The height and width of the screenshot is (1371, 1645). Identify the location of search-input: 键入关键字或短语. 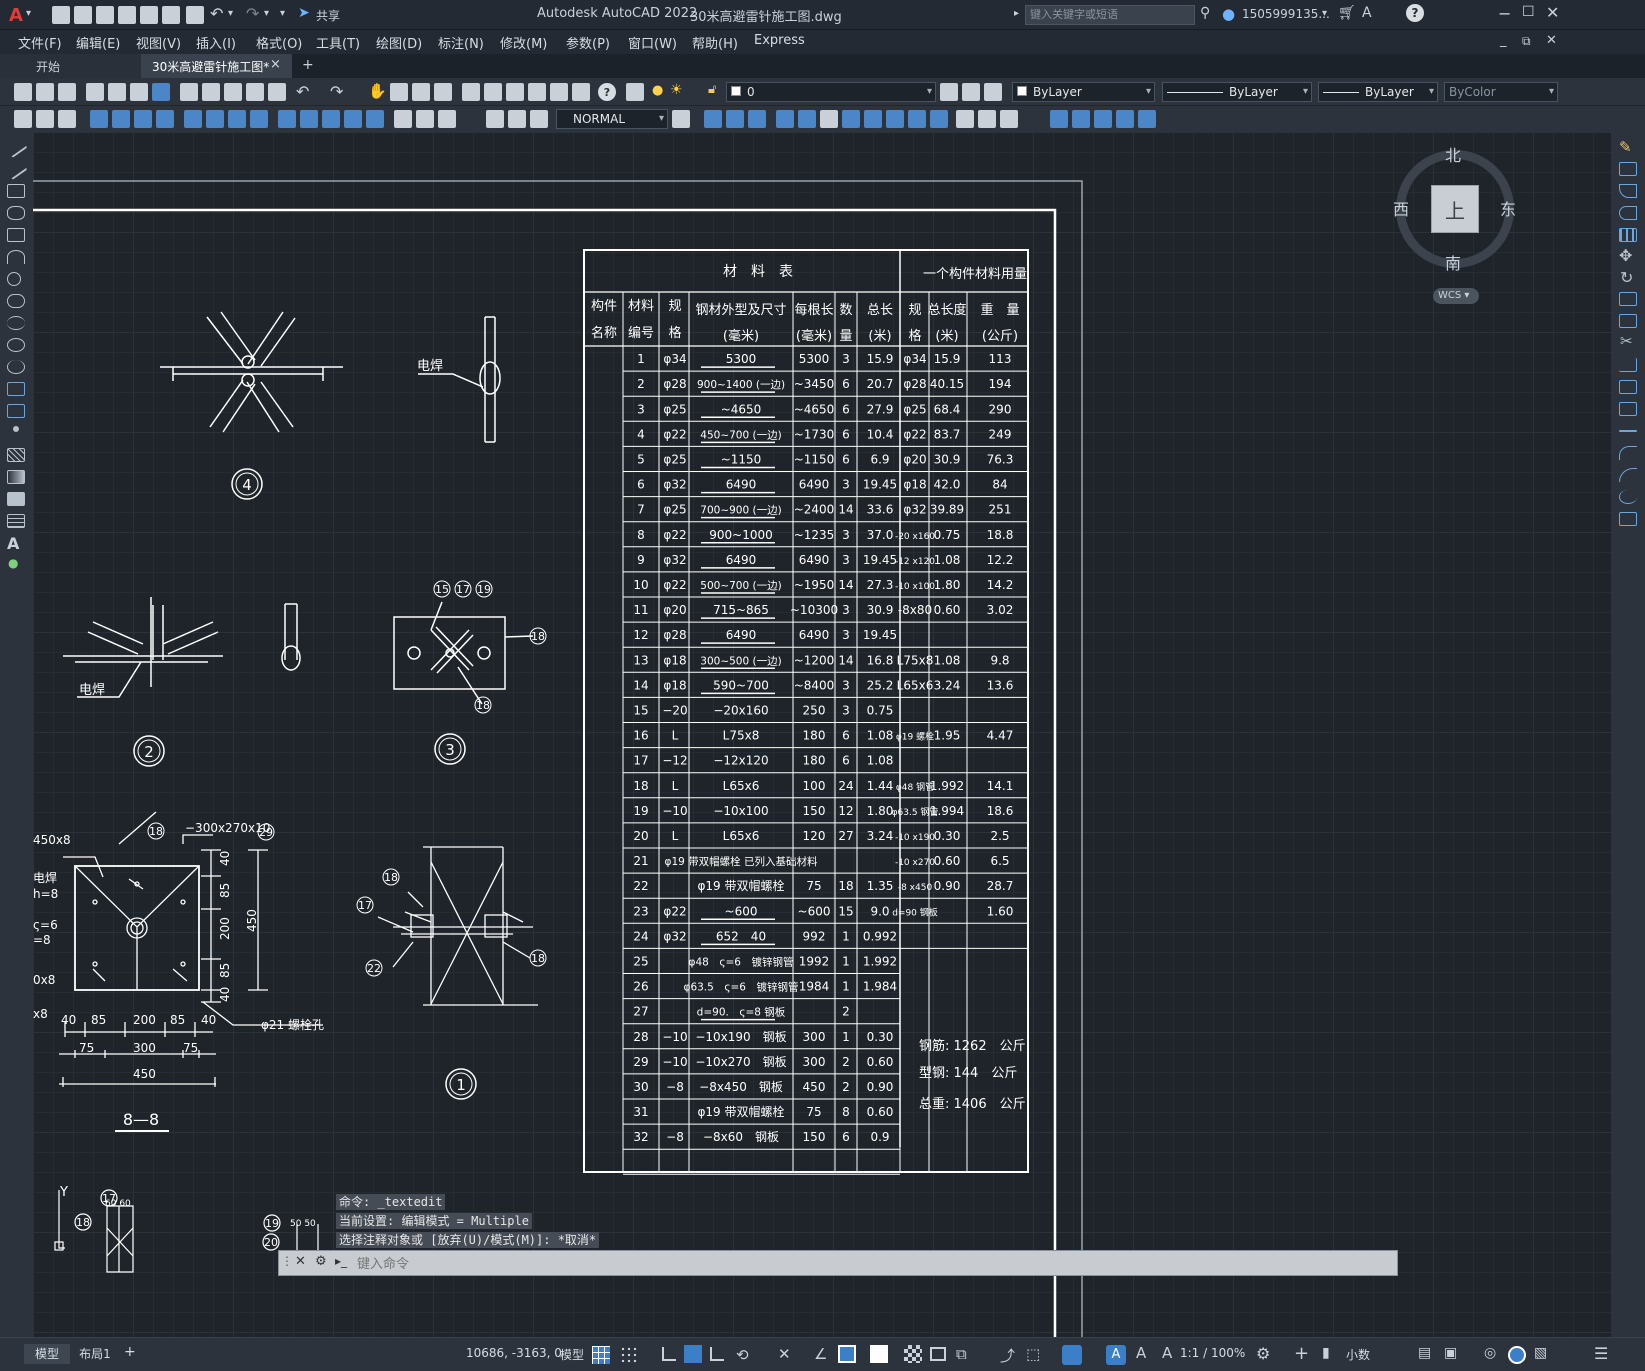
(1110, 15).